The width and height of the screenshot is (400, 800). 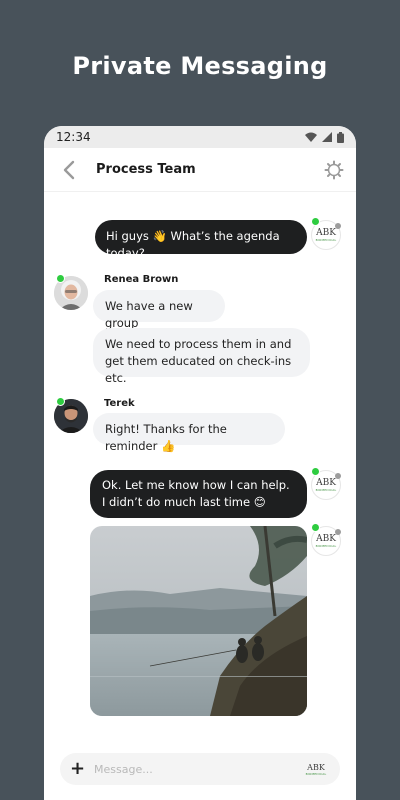 What do you see at coordinates (189, 433) in the screenshot?
I see `message-bubble-incoming: Right! Thanks for the reminder 👍` at bounding box center [189, 433].